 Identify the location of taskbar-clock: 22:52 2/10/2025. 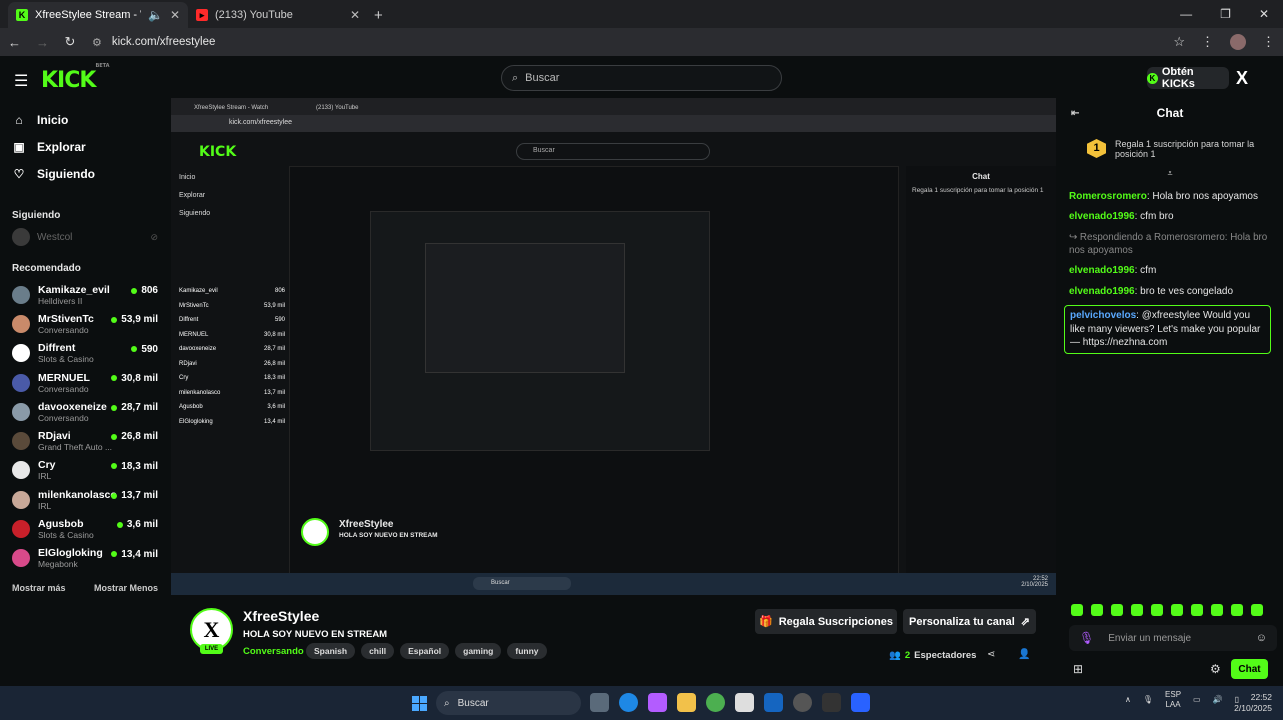
(1251, 703).